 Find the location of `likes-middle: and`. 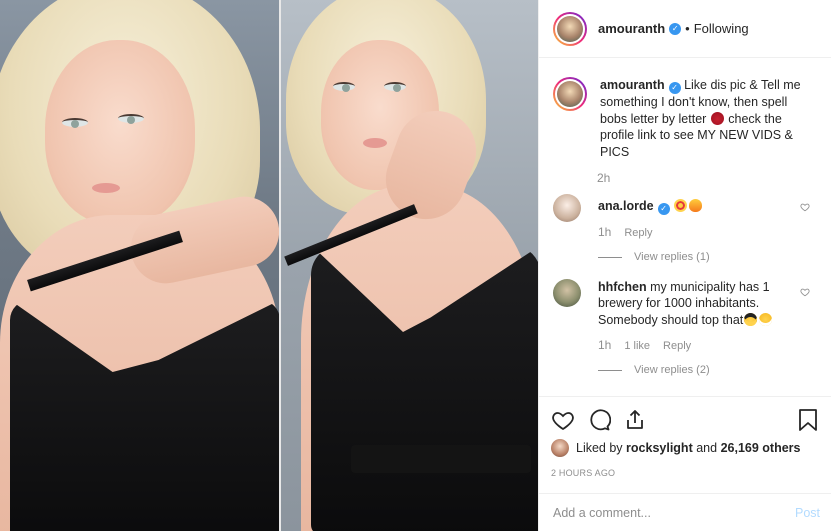

likes-middle: and is located at coordinates (707, 448).